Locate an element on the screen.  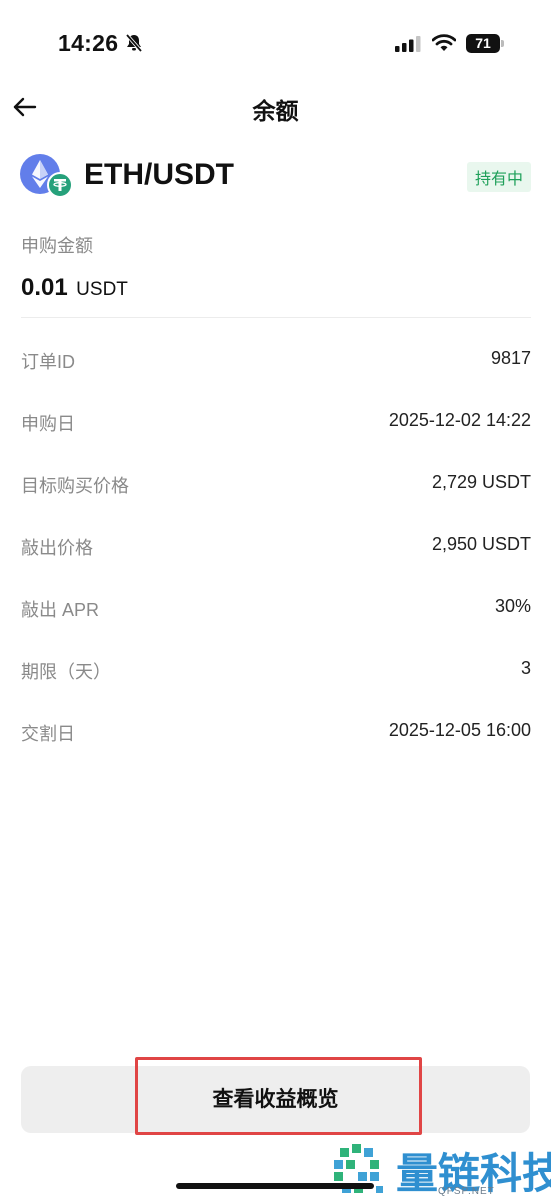
battery-level: 71 is located at coordinates (483, 43).